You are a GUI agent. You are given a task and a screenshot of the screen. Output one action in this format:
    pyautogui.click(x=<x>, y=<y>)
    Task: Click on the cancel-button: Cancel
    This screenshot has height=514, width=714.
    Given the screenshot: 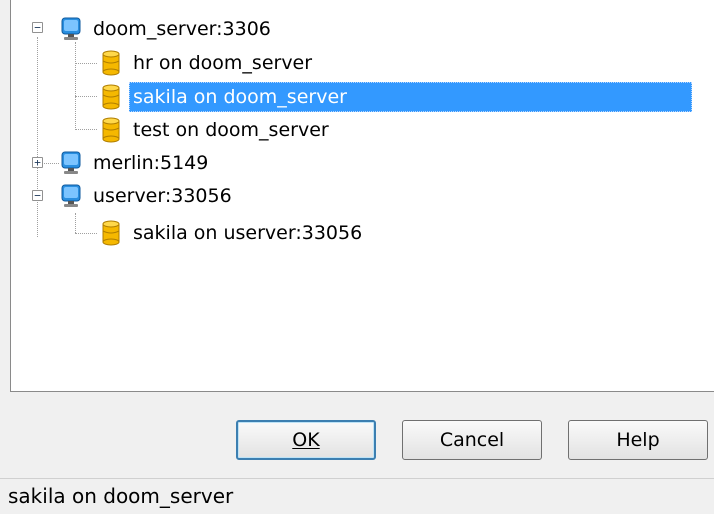 What is the action you would take?
    pyautogui.click(x=472, y=440)
    